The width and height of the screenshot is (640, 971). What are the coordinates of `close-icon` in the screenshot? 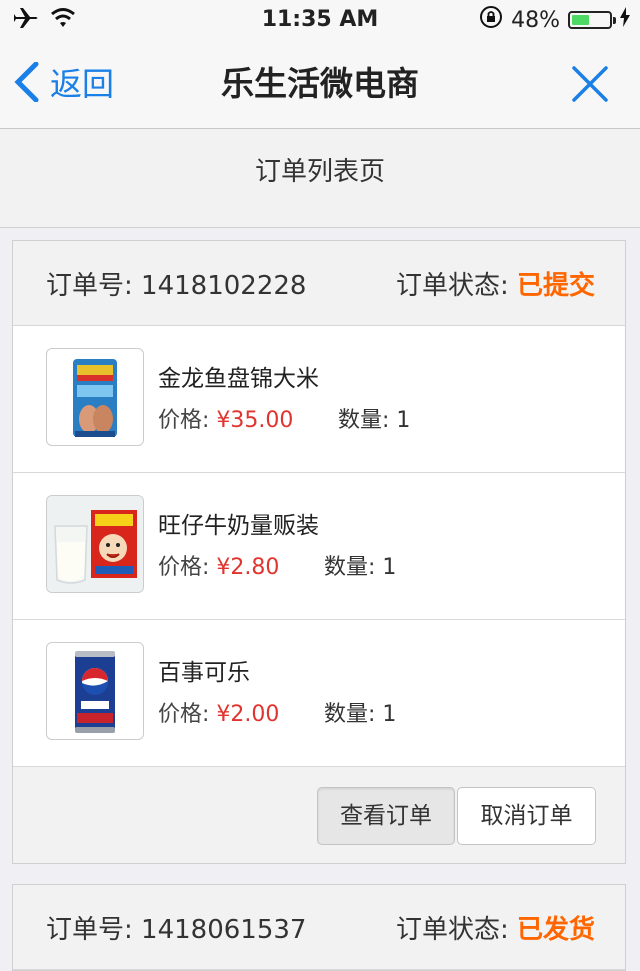 It's located at (590, 84).